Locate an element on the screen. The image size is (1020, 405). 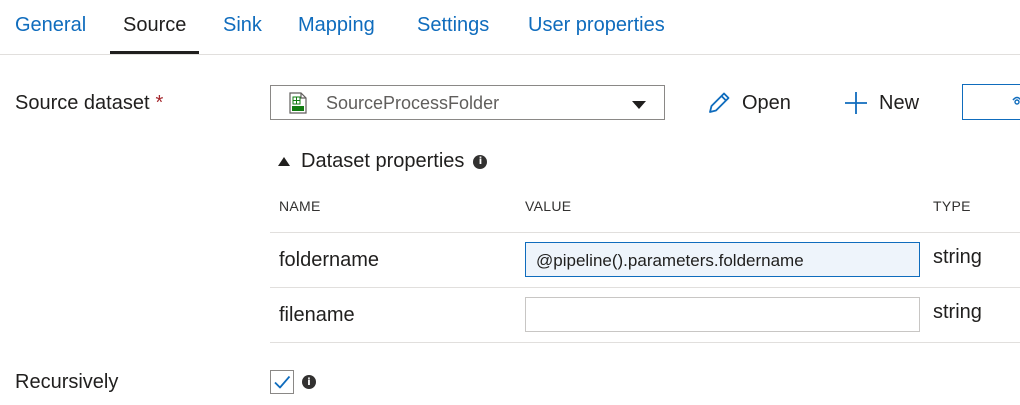
new-button: New is located at coordinates (881, 103).